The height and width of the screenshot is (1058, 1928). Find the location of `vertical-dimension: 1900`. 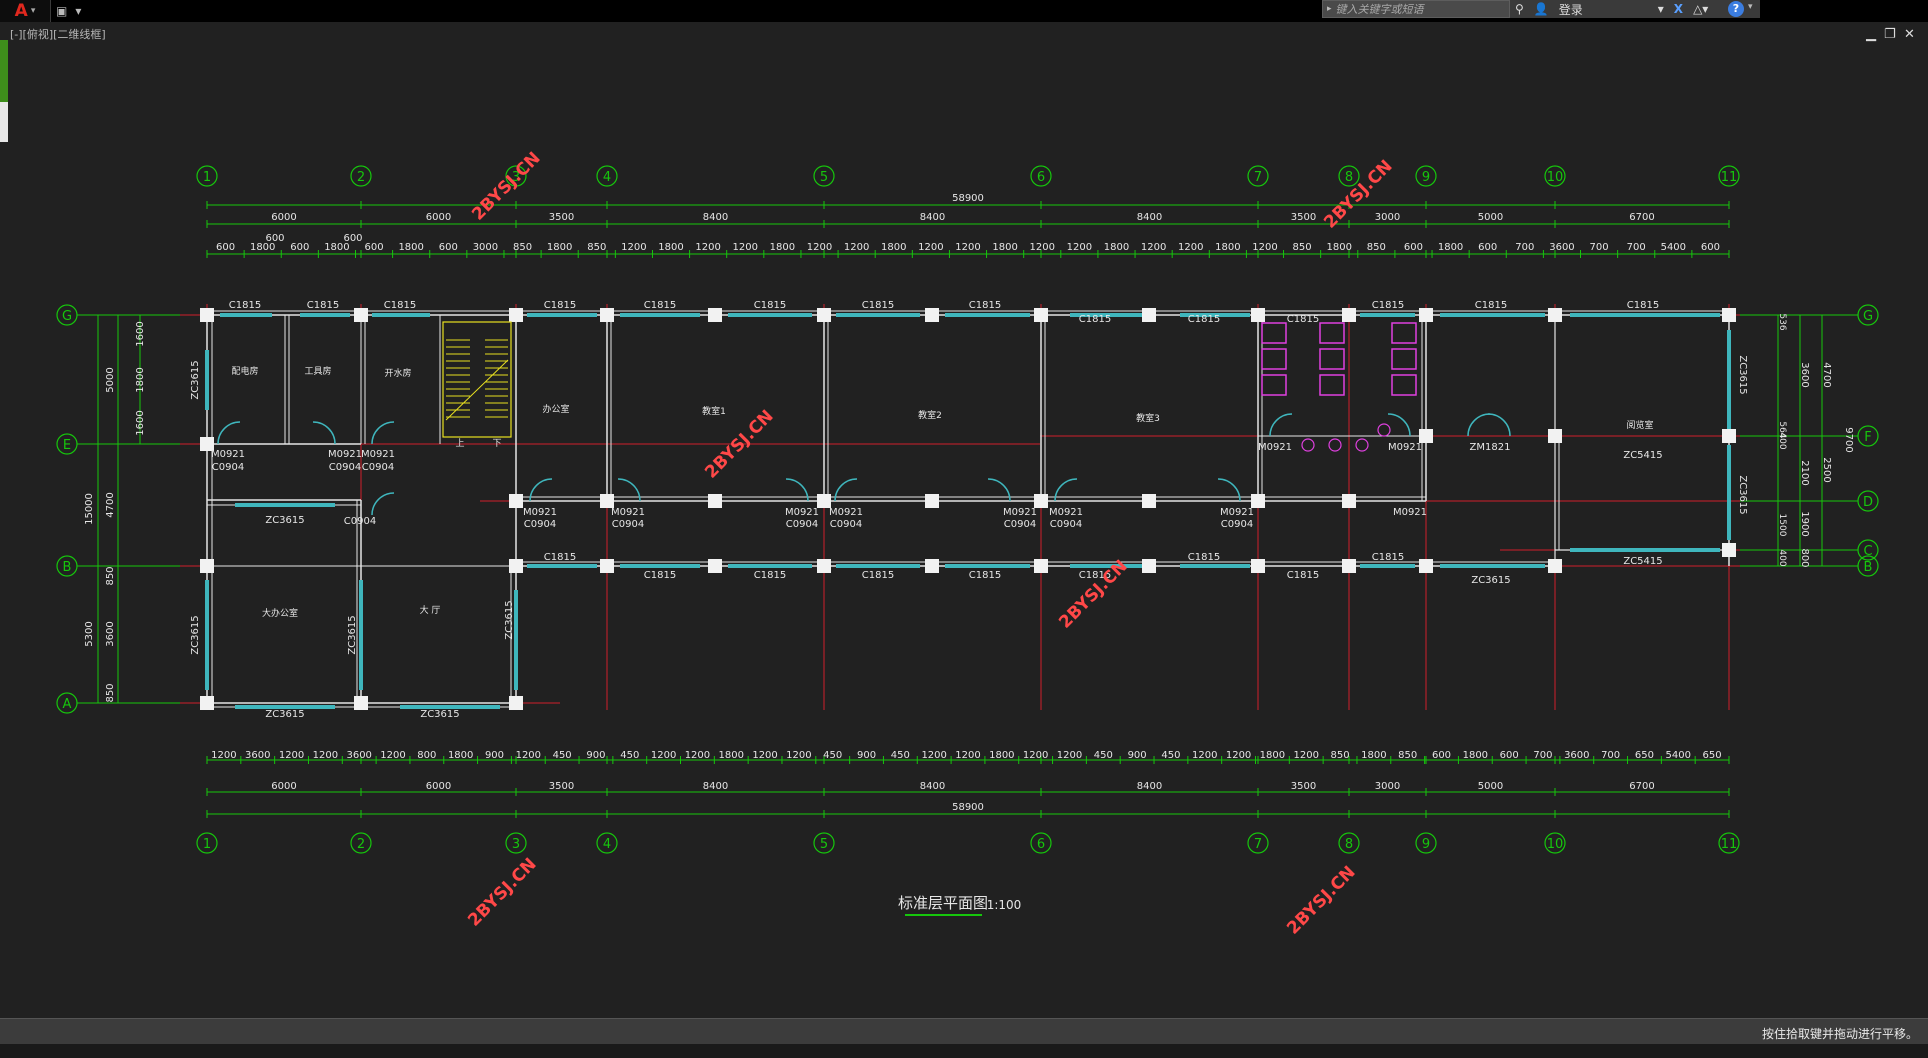

vertical-dimension: 1900 is located at coordinates (1804, 523).